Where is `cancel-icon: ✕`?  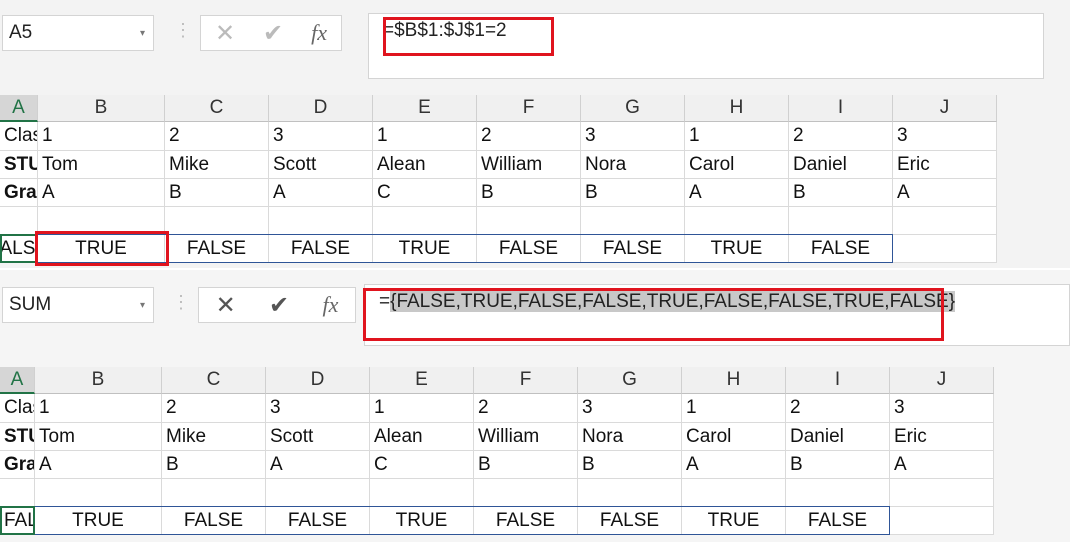
cancel-icon: ✕ is located at coordinates (225, 33).